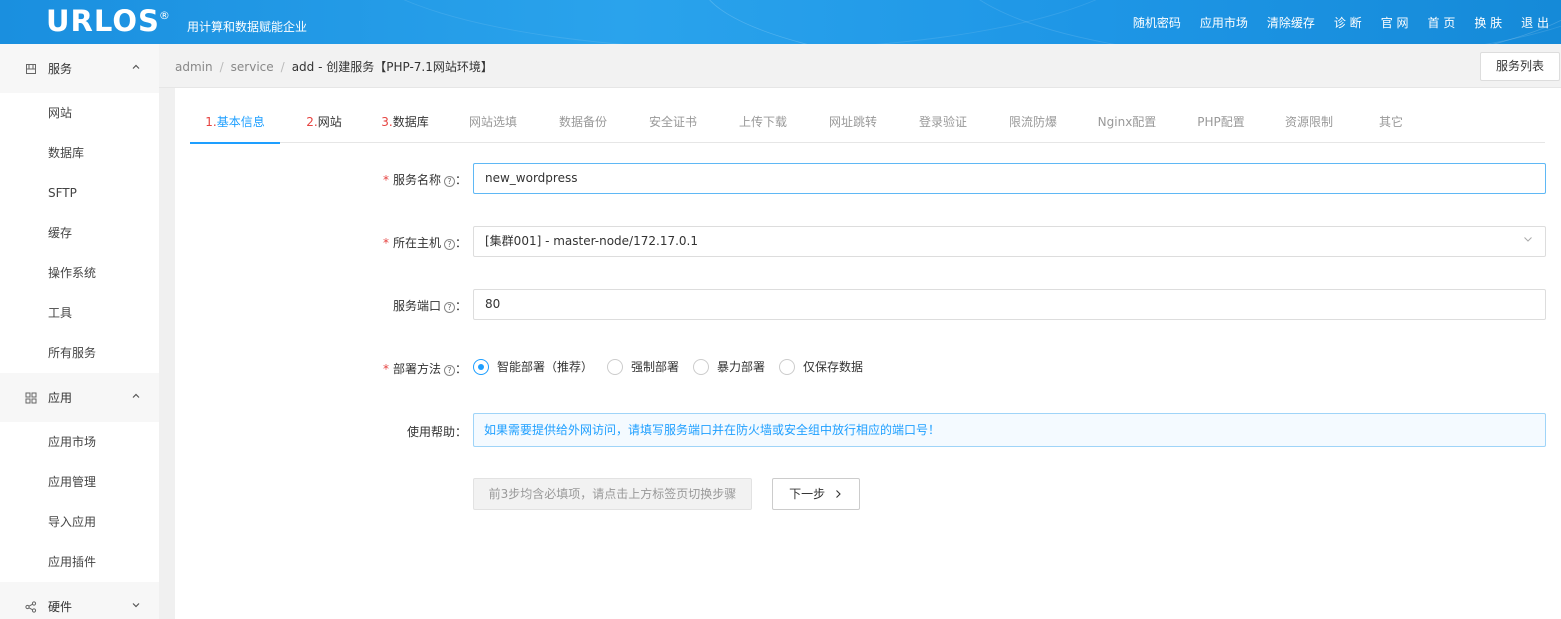 Image resolution: width=1561 pixels, height=619 pixels. I want to click on sidebar-item-import-app: 导入应用, so click(79, 522).